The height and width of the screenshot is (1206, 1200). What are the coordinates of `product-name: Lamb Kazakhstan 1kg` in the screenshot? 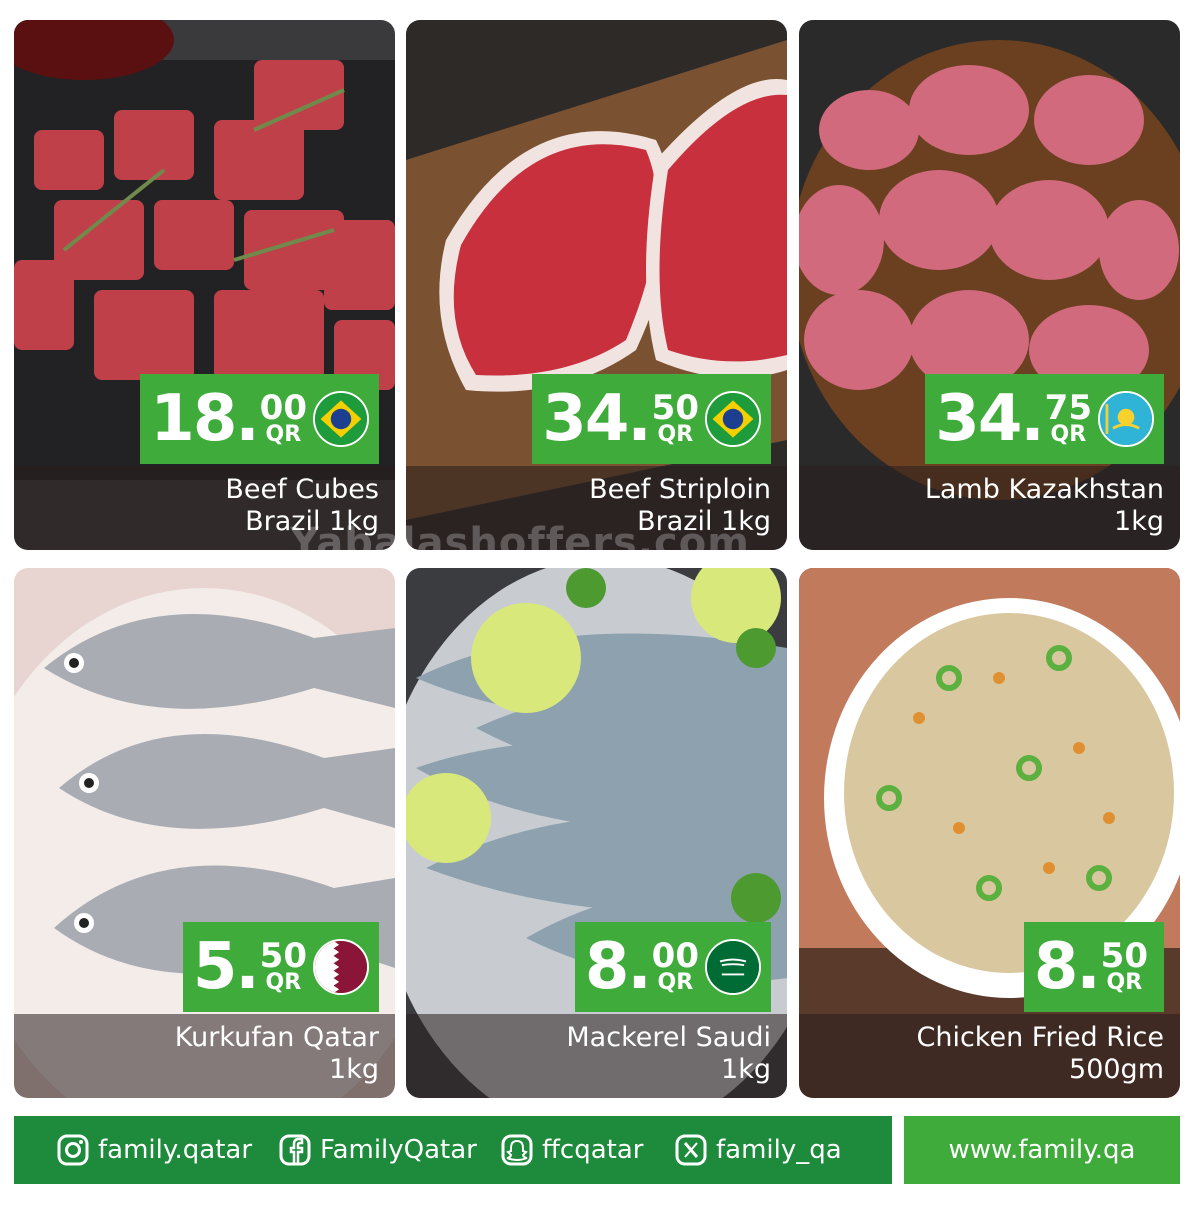 It's located at (1044, 505).